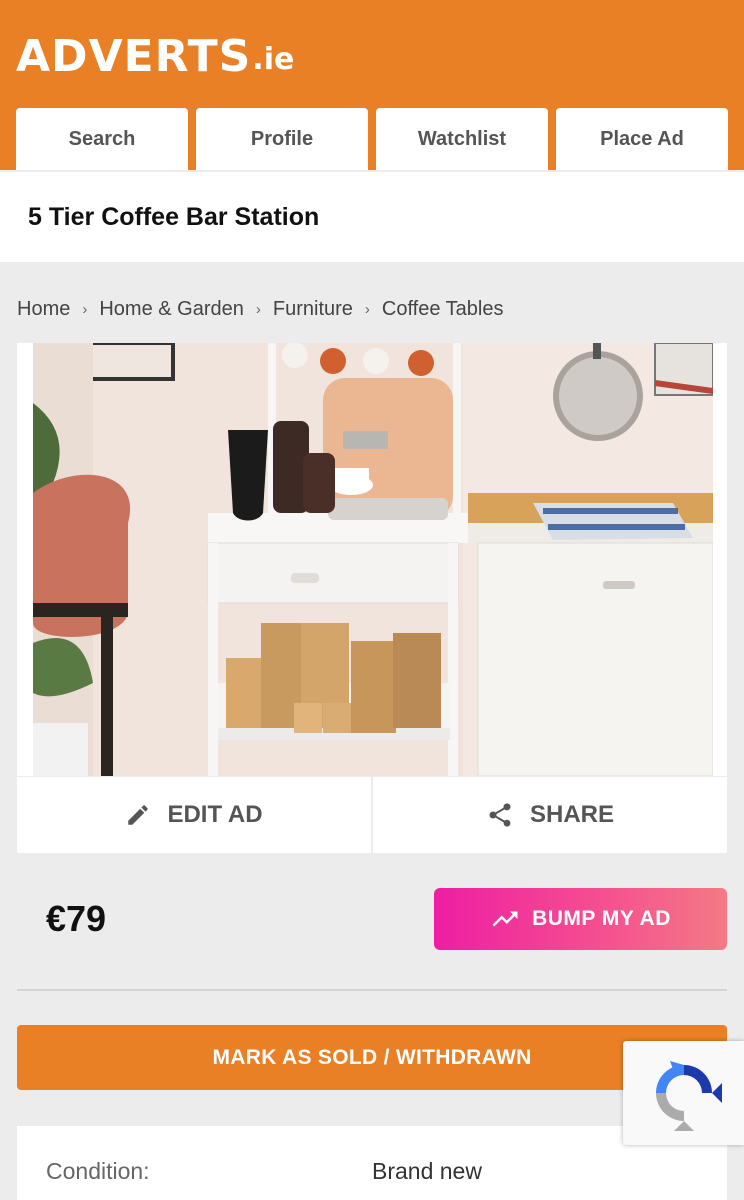  I want to click on adverts-logo: ADVERTS .ie, so click(155, 54).